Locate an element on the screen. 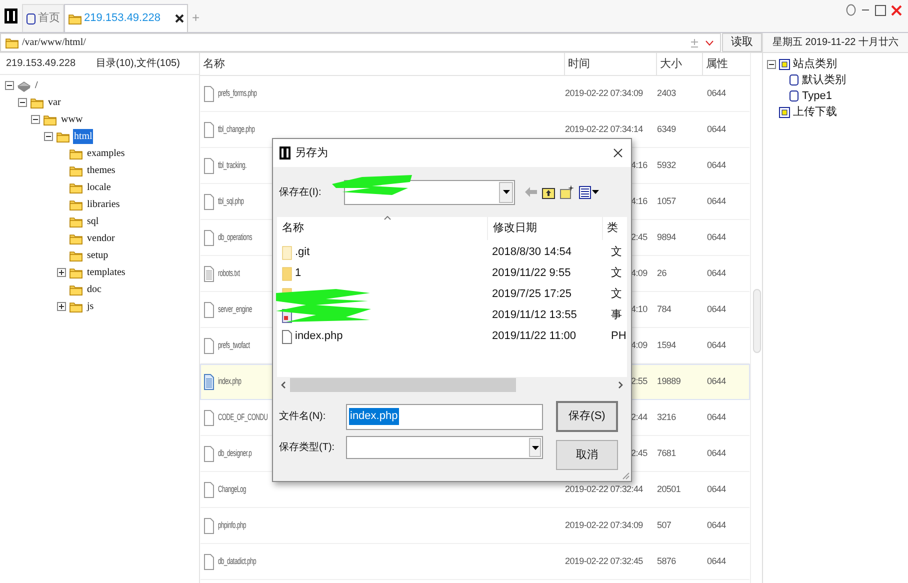 Image resolution: width=908 pixels, height=583 pixels. file-size: 2403 is located at coordinates (666, 93).